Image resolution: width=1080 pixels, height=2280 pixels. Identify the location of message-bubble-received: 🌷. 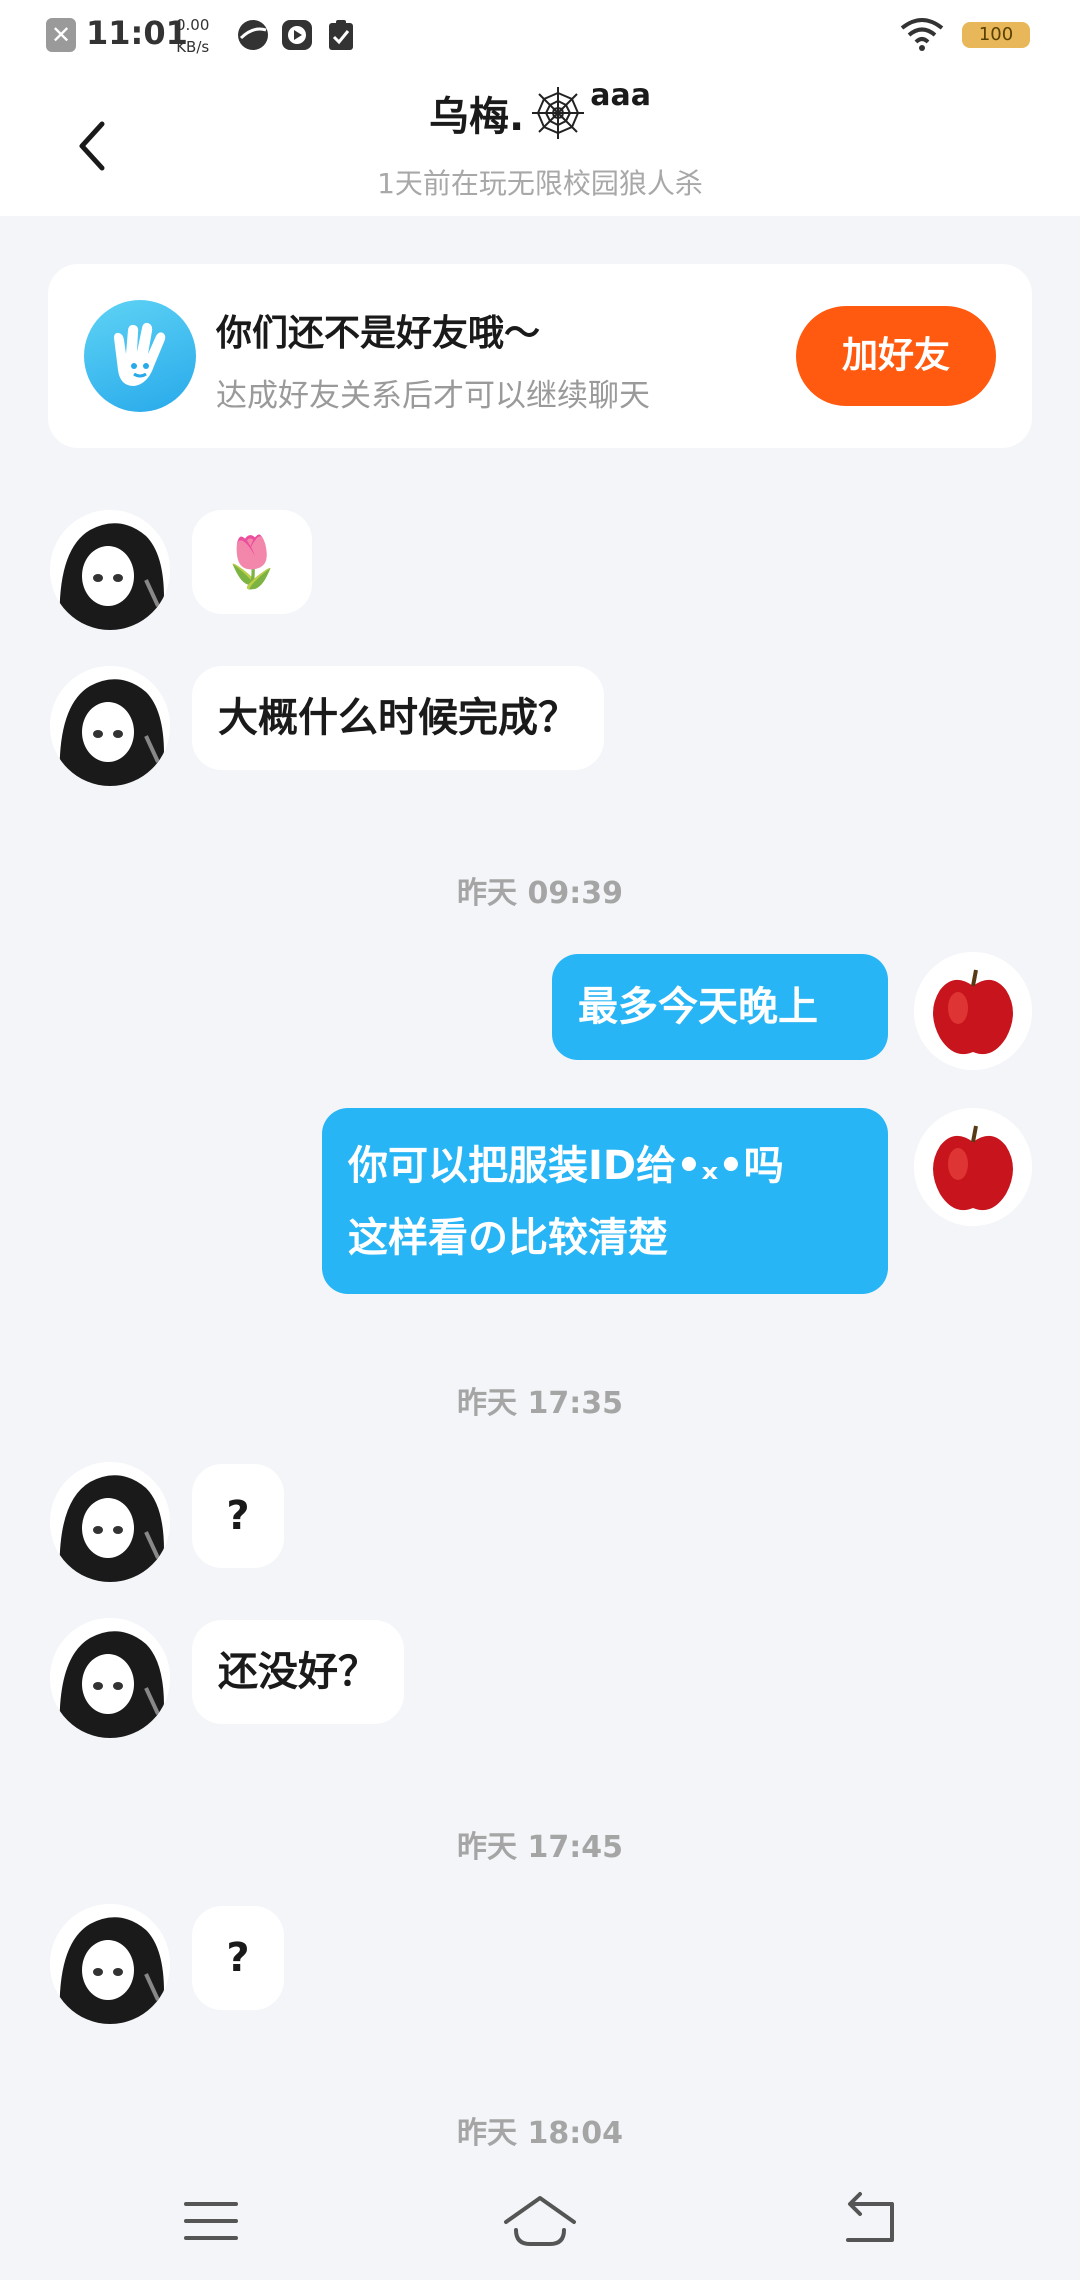
(252, 562).